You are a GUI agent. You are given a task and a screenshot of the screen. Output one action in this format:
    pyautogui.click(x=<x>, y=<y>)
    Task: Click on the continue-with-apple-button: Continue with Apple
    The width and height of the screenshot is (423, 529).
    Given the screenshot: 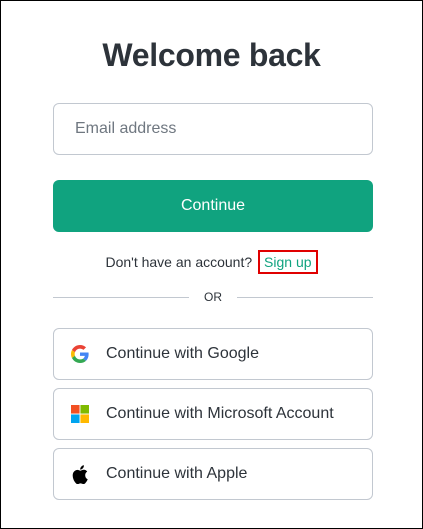 What is the action you would take?
    pyautogui.click(x=213, y=474)
    